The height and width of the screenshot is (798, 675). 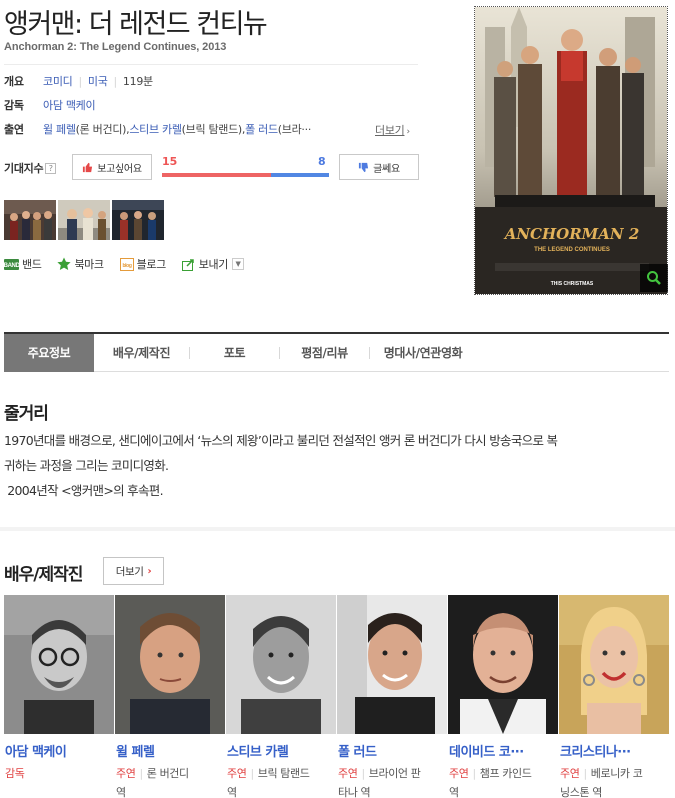 I want to click on band-icon: BAND, so click(x=11, y=264).